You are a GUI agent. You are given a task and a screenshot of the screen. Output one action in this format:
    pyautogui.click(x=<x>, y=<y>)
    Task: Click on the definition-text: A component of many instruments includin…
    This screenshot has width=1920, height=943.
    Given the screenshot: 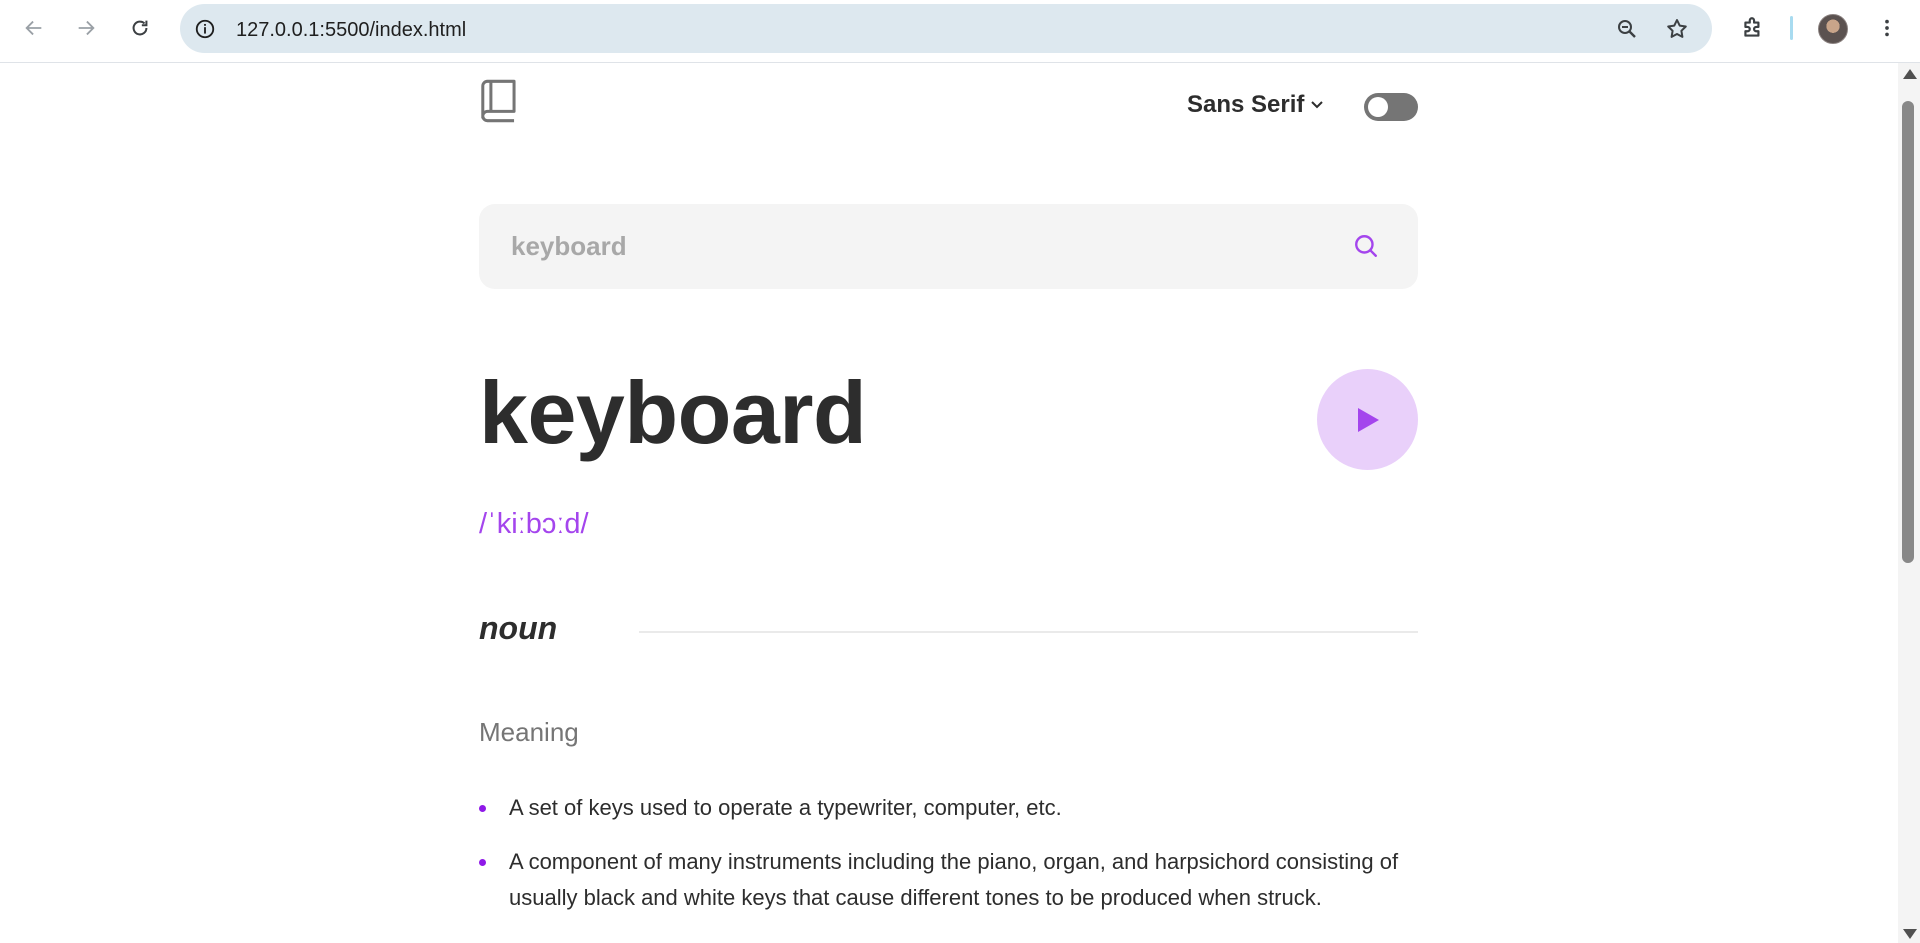 What is the action you would take?
    pyautogui.click(x=954, y=879)
    